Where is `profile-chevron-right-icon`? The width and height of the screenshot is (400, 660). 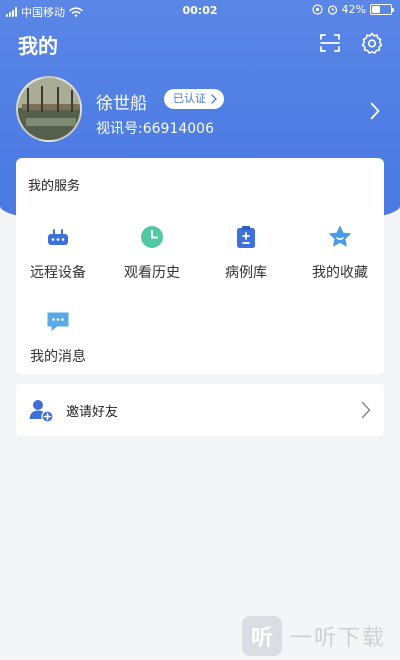
profile-chevron-right-icon is located at coordinates (375, 111).